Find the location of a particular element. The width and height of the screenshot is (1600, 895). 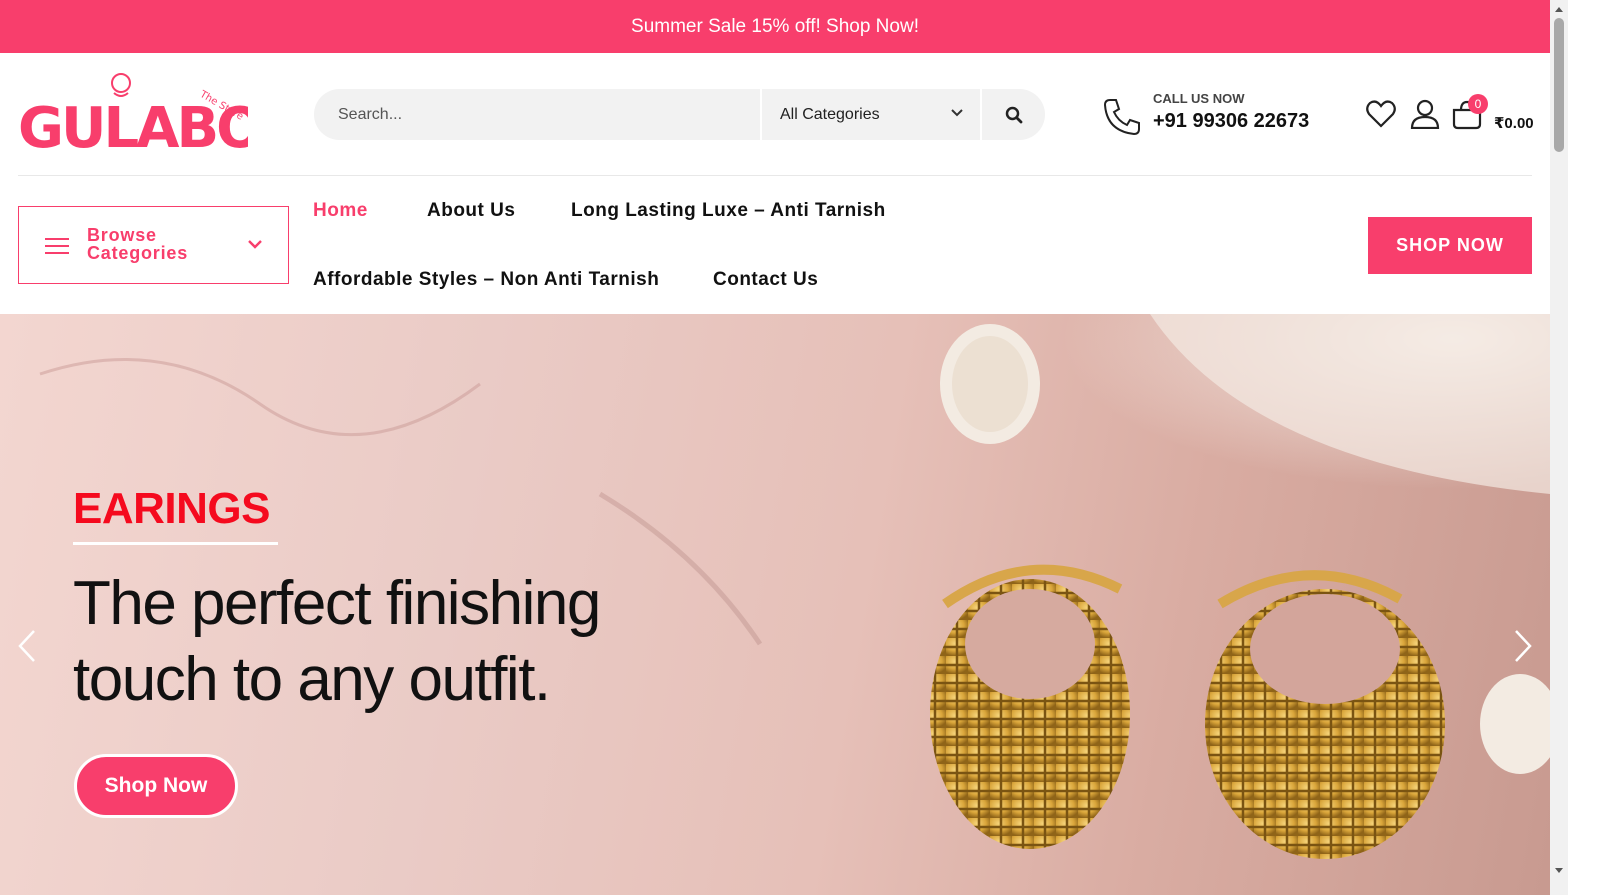

cart-count-badge: 0 is located at coordinates (1478, 104).